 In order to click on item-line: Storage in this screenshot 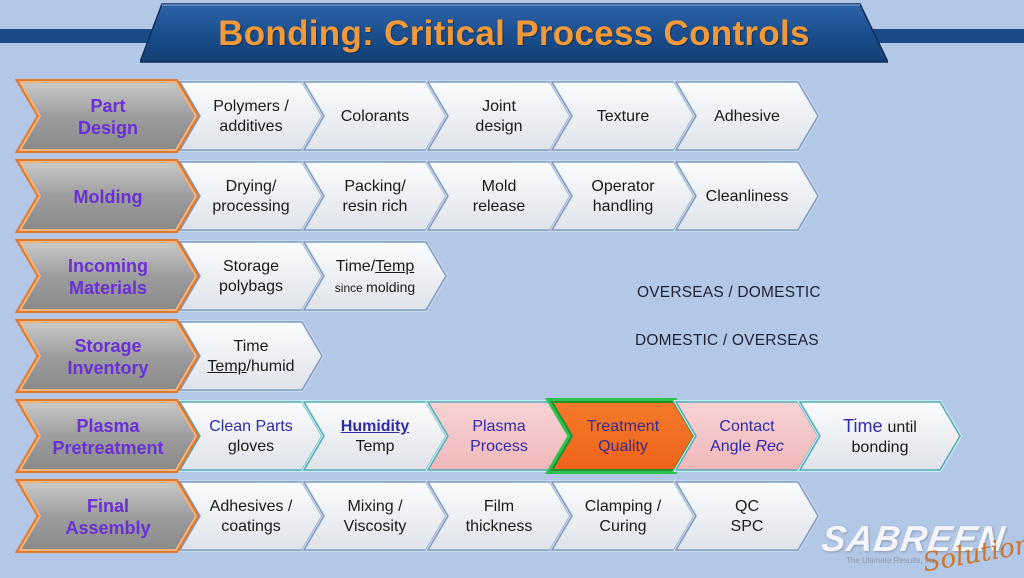, I will do `click(251, 266)`.